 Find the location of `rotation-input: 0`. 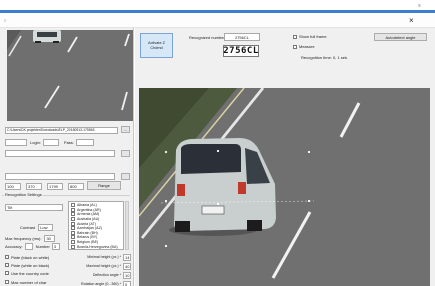

rotation-input: 0 is located at coordinates (127, 283).